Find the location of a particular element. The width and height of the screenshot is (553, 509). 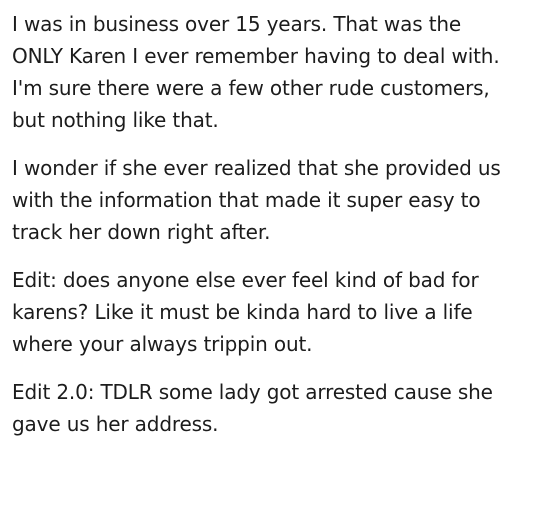

paragraph-line: track her down right after. is located at coordinates (141, 232).